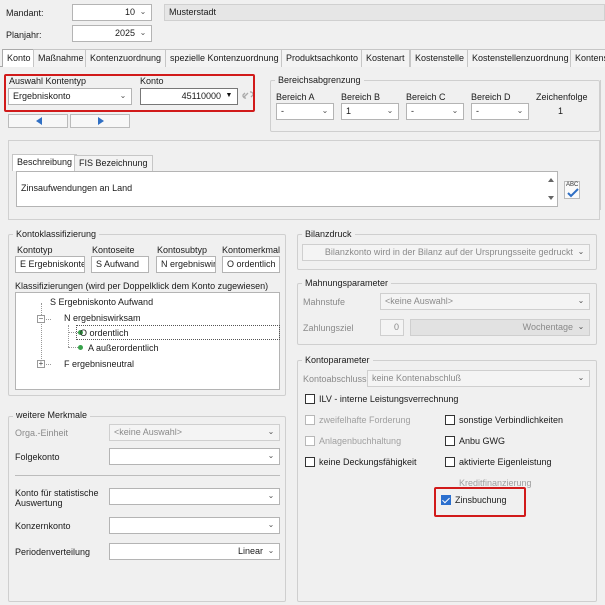  I want to click on zahlungsziel-input: 0, so click(392, 327).